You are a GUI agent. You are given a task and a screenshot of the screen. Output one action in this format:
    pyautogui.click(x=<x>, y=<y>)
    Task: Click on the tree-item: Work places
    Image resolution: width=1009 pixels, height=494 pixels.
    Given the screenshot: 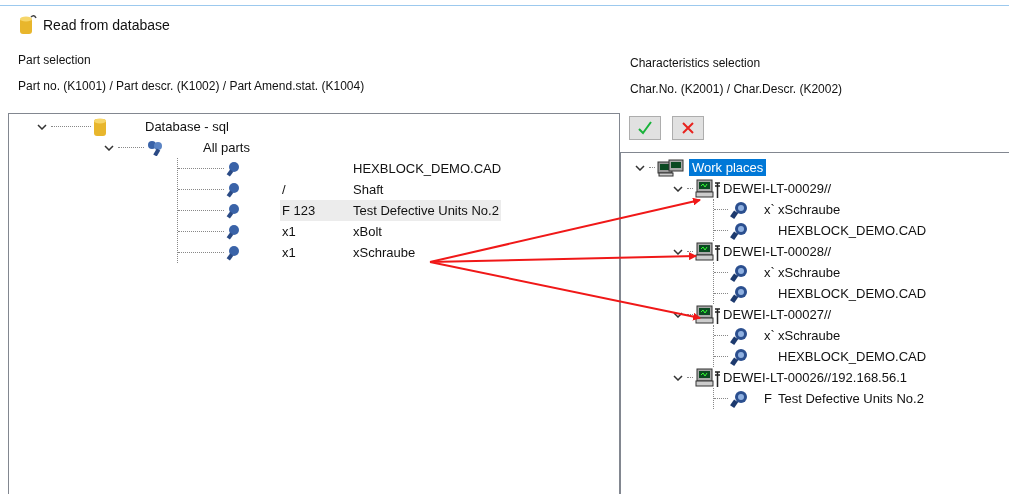 What is the action you would take?
    pyautogui.click(x=728, y=167)
    